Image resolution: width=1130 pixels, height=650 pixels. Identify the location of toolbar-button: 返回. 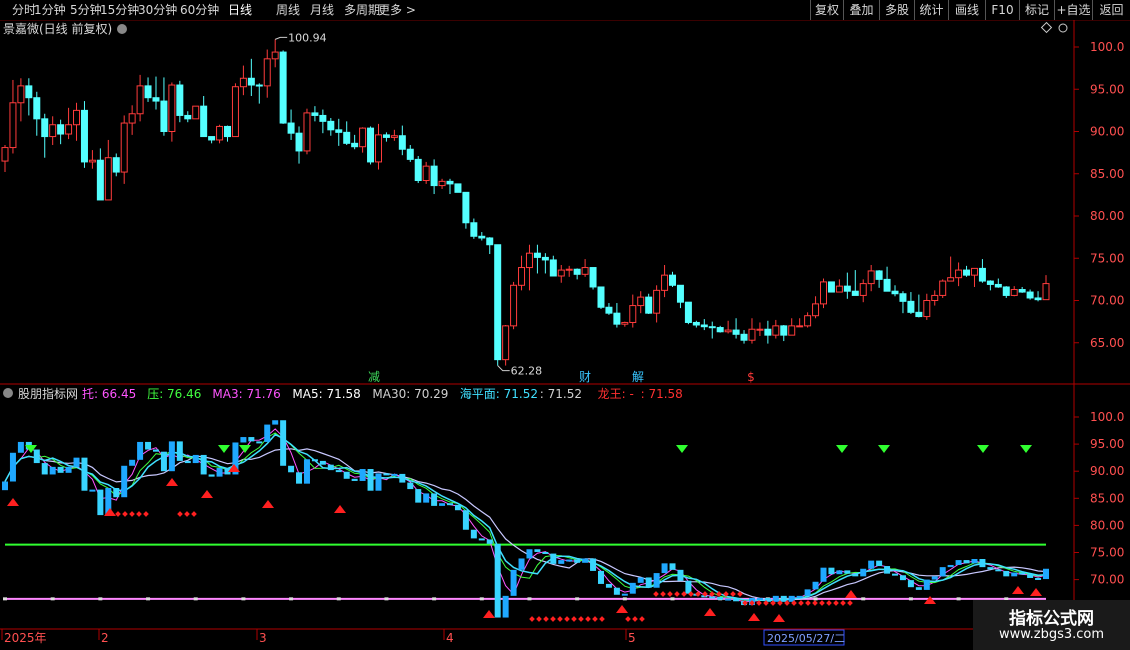
(1111, 10).